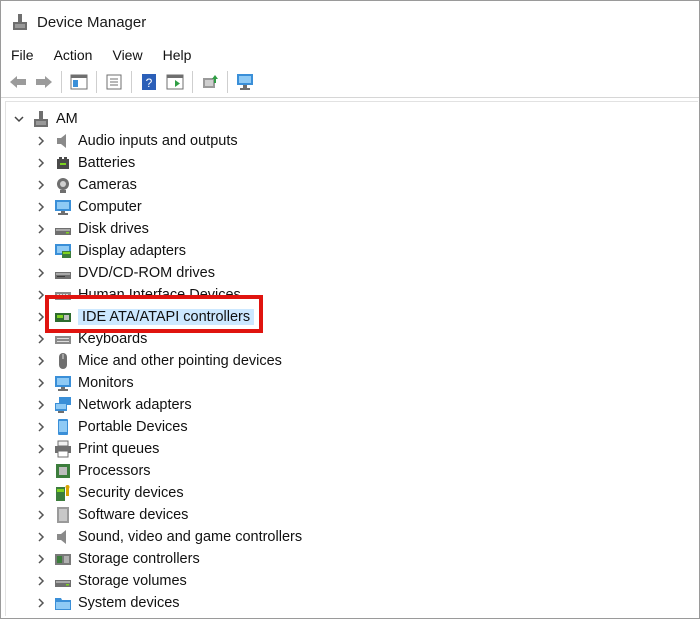 This screenshot has width=700, height=619. Describe the element at coordinates (63, 493) in the screenshot. I see `security-icon` at that location.